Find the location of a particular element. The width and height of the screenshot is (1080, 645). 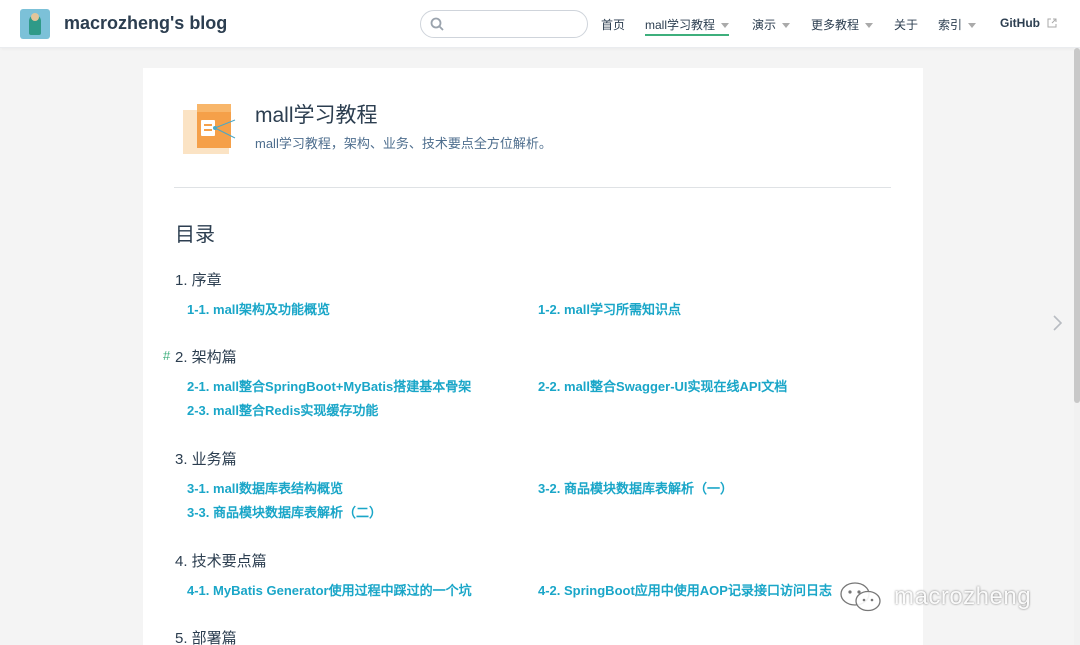

scrollbar-thumb is located at coordinates (1077, 225).